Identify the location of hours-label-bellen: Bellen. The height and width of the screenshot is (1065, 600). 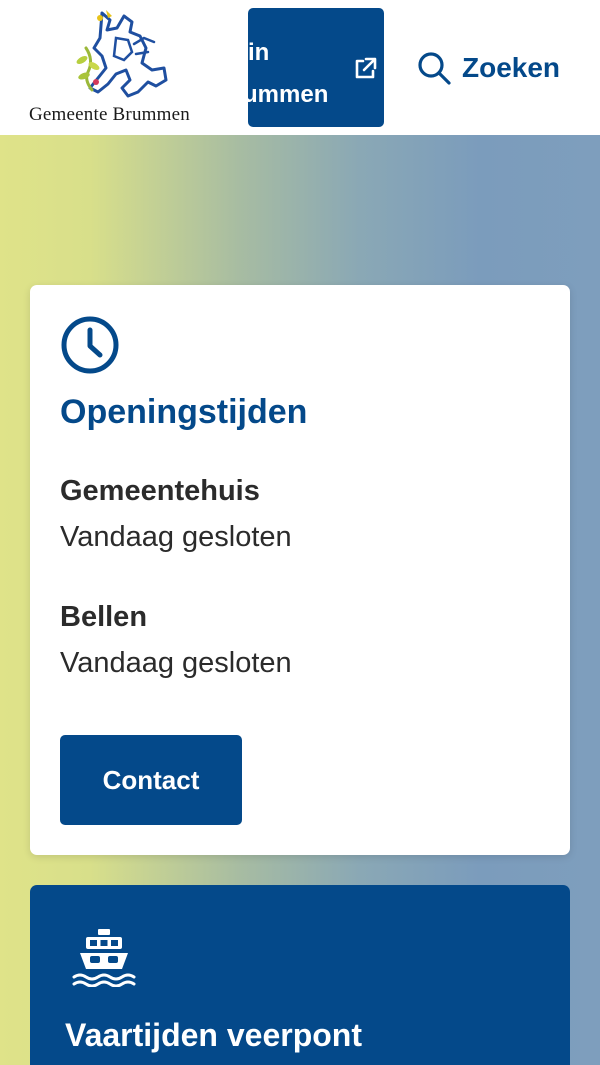
(104, 617).